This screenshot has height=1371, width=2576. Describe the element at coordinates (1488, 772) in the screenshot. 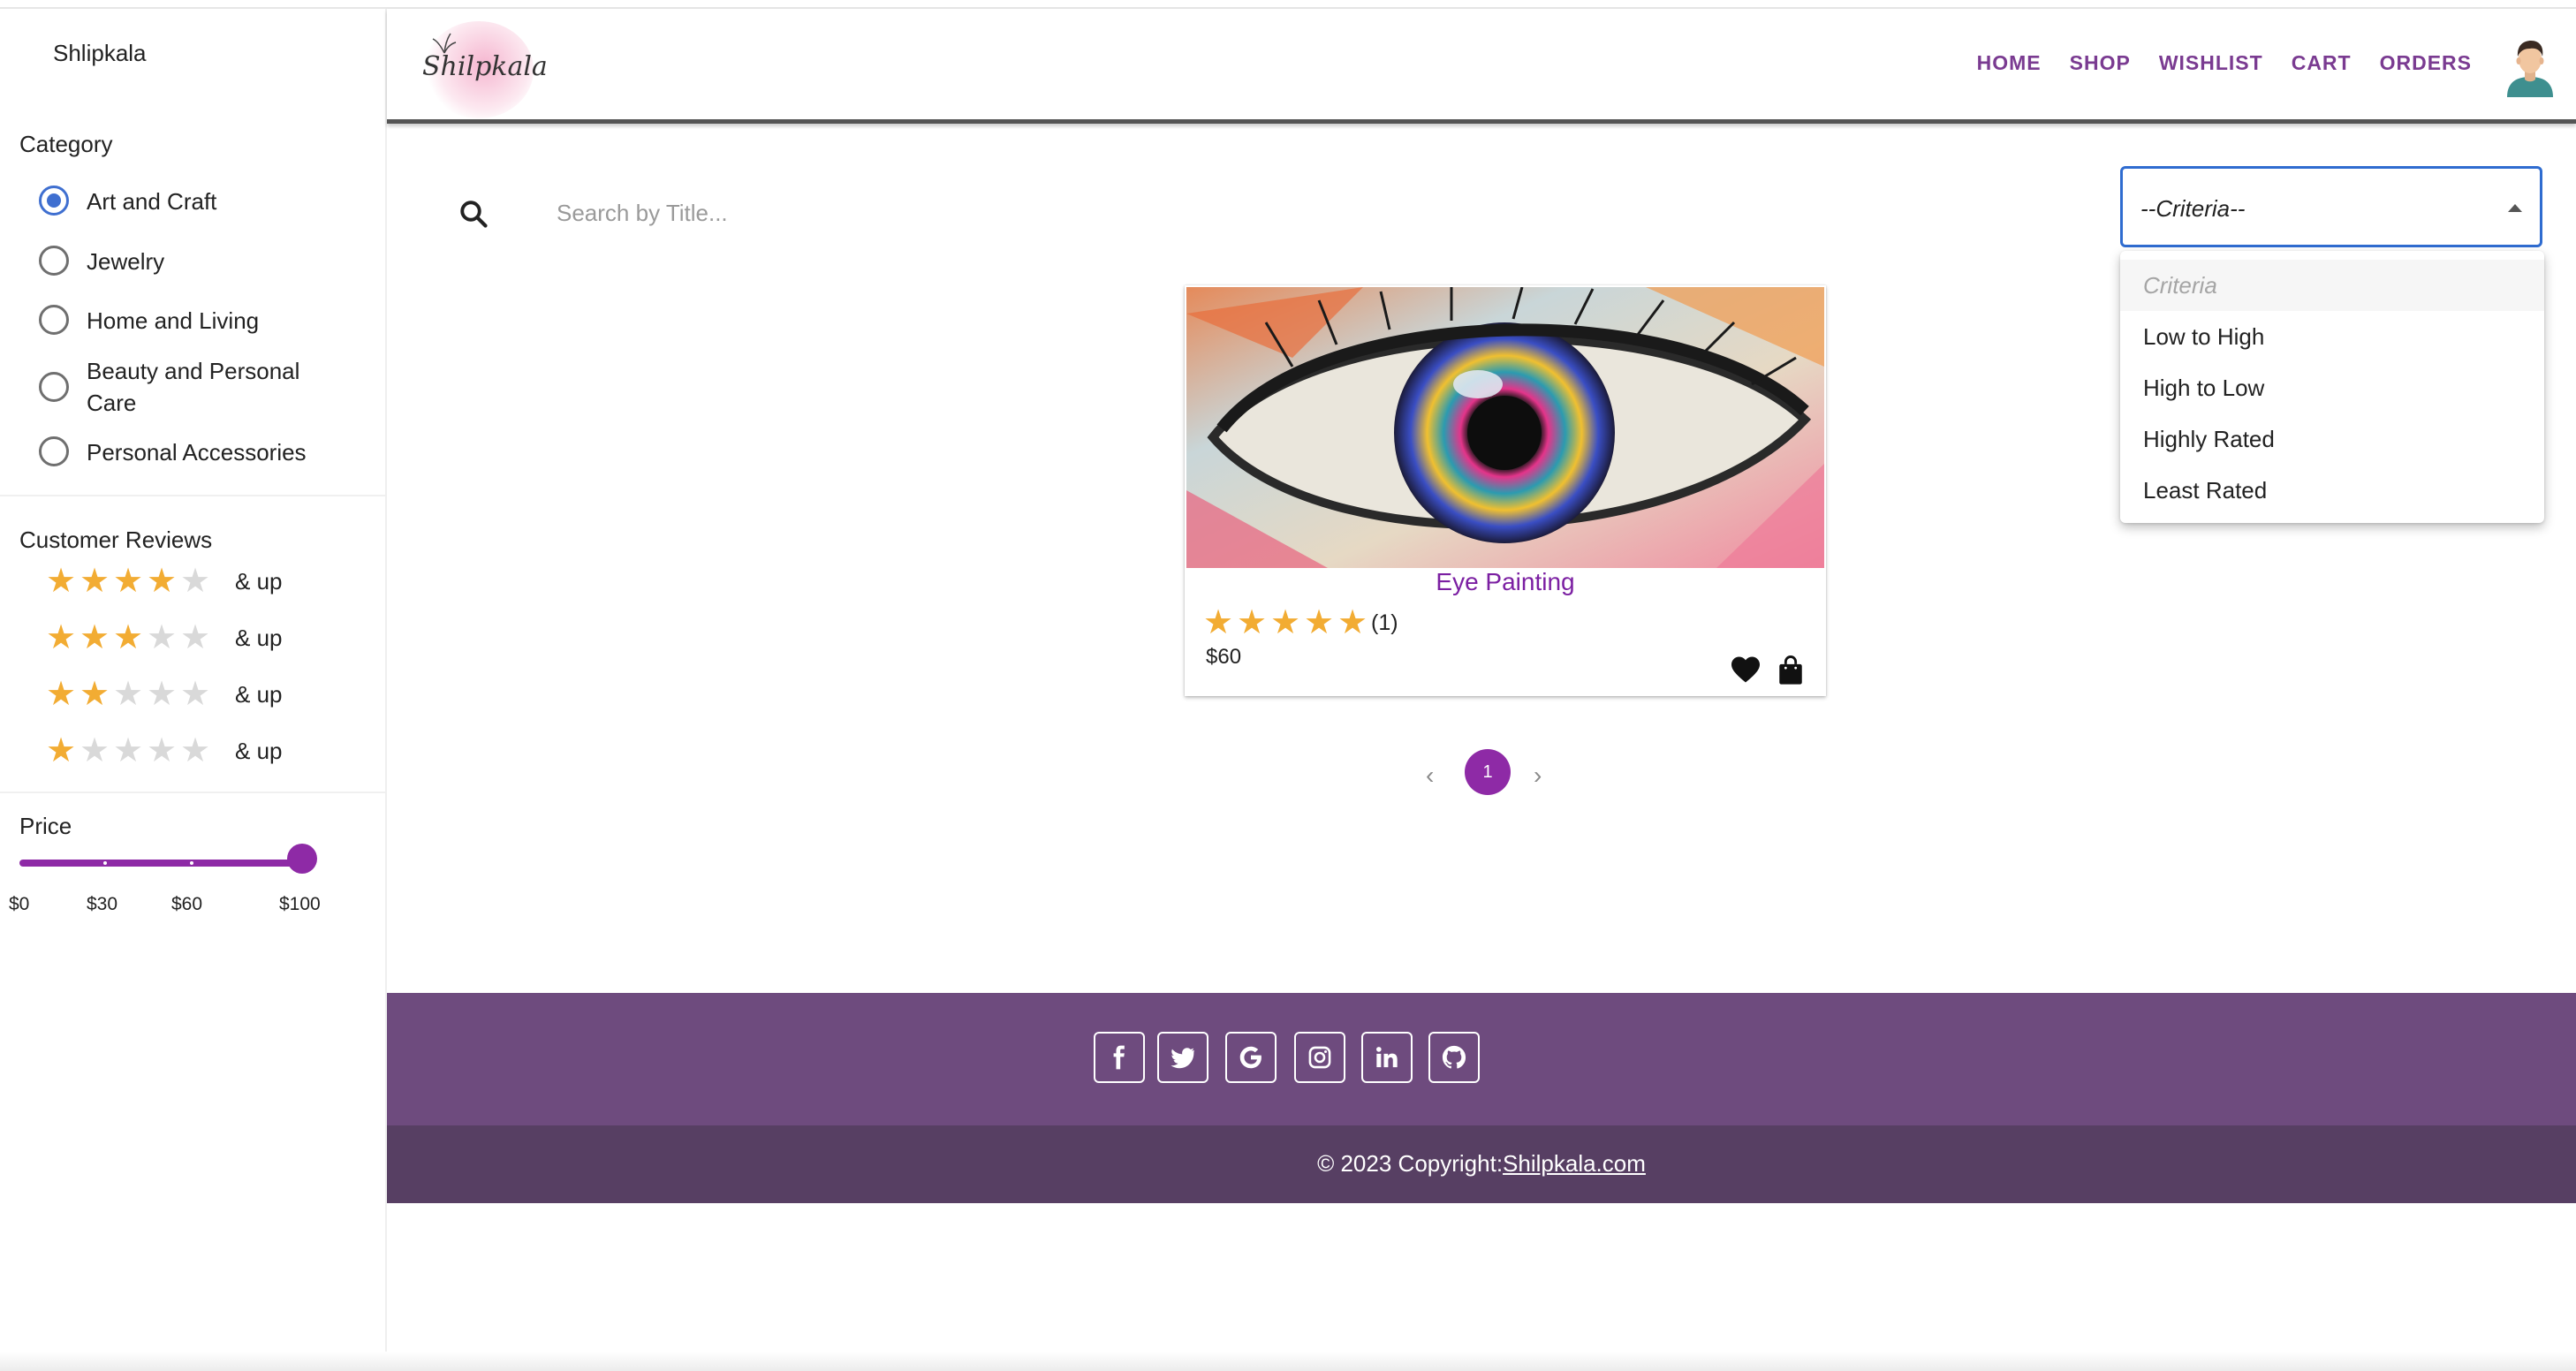

I see `pagination-page-1: 1` at that location.